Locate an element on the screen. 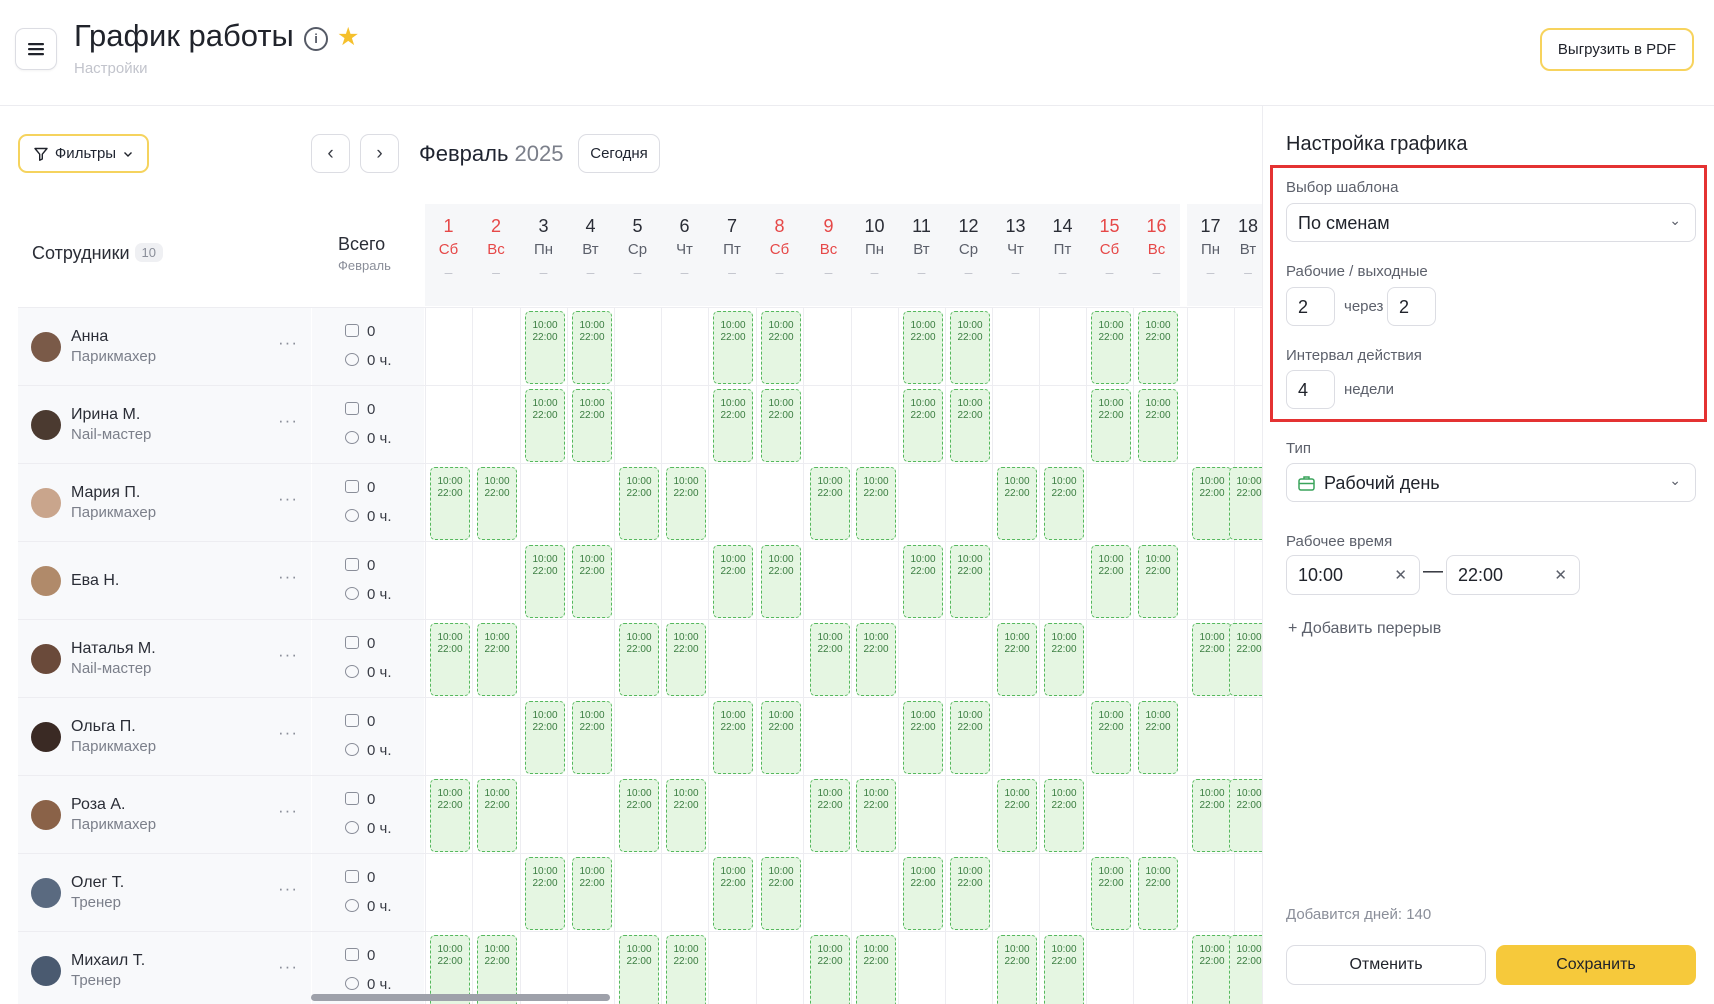 This screenshot has width=1714, height=1004. favorite-star-icon: ★ is located at coordinates (348, 37).